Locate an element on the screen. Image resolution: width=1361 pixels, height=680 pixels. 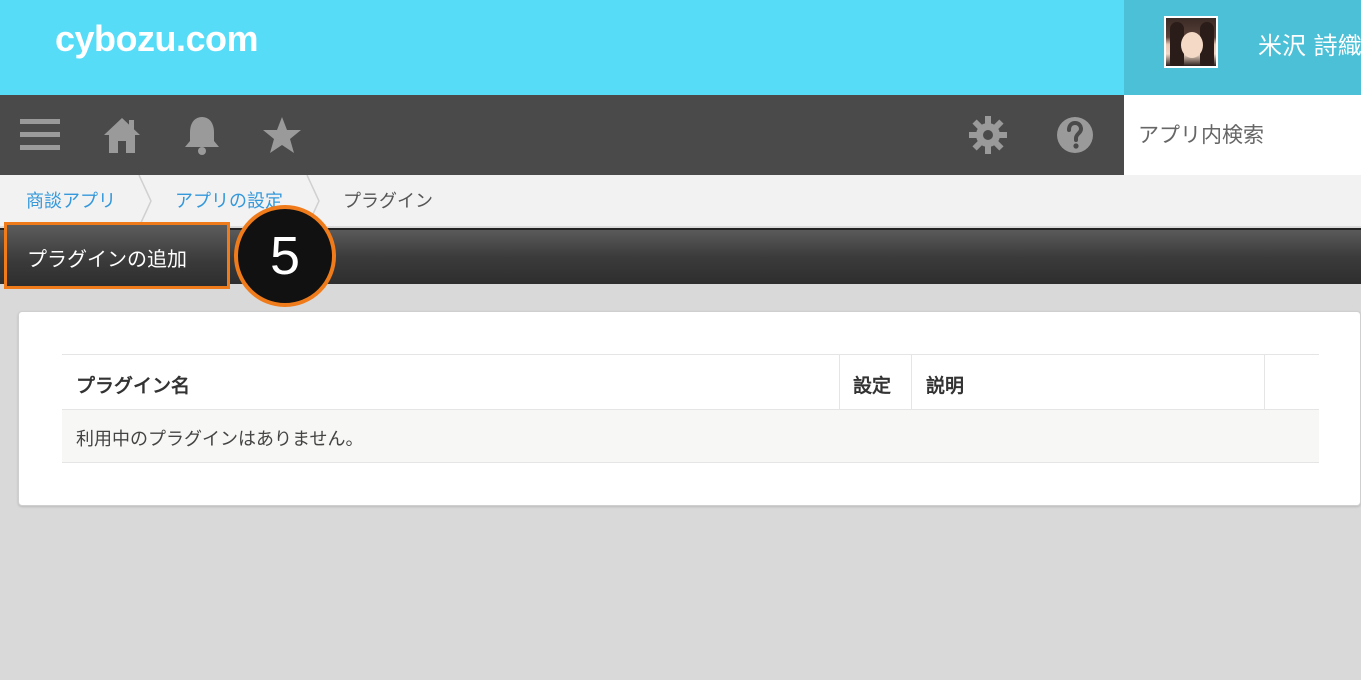
avatar is located at coordinates (1191, 42).